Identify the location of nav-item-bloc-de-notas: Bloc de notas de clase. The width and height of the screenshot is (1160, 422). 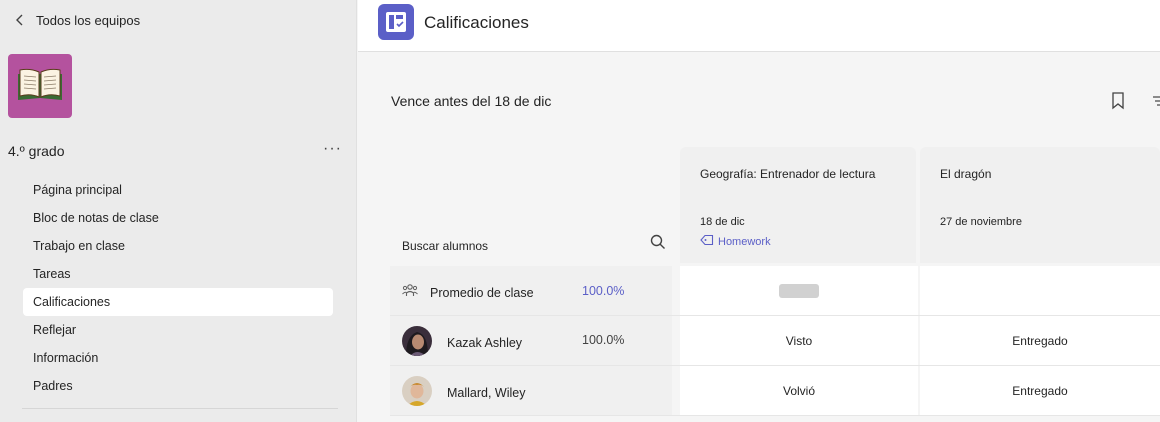
(178, 218).